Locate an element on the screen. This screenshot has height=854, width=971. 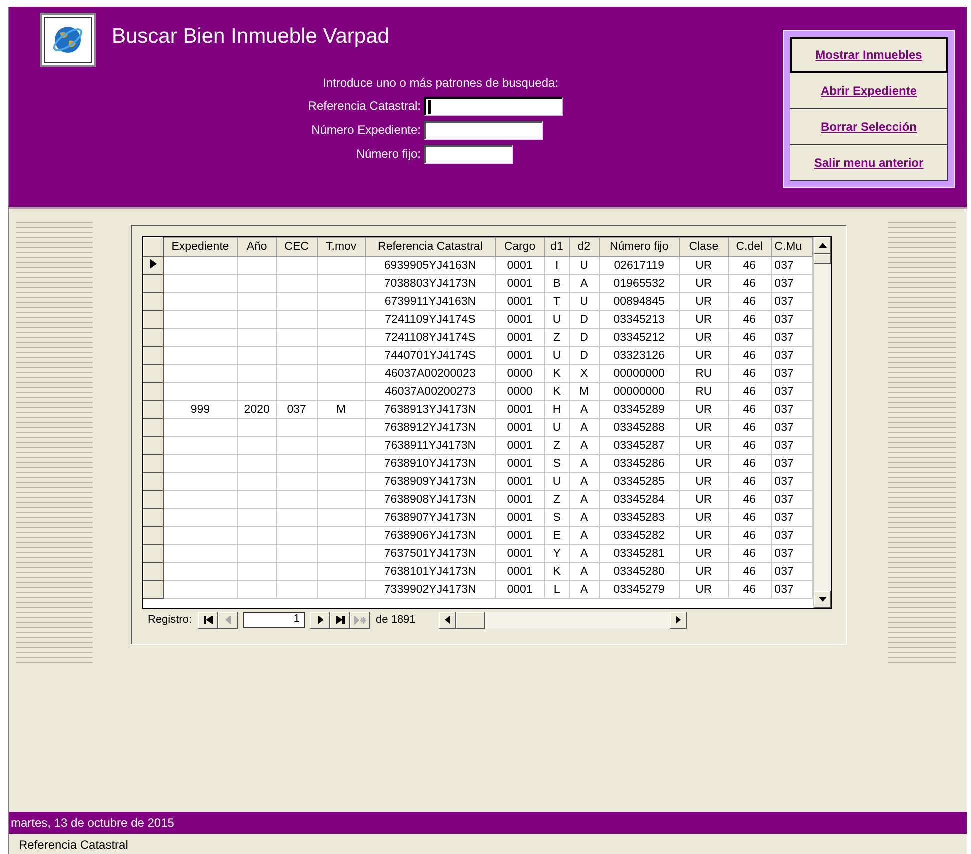
table-cell: L is located at coordinates (557, 590).